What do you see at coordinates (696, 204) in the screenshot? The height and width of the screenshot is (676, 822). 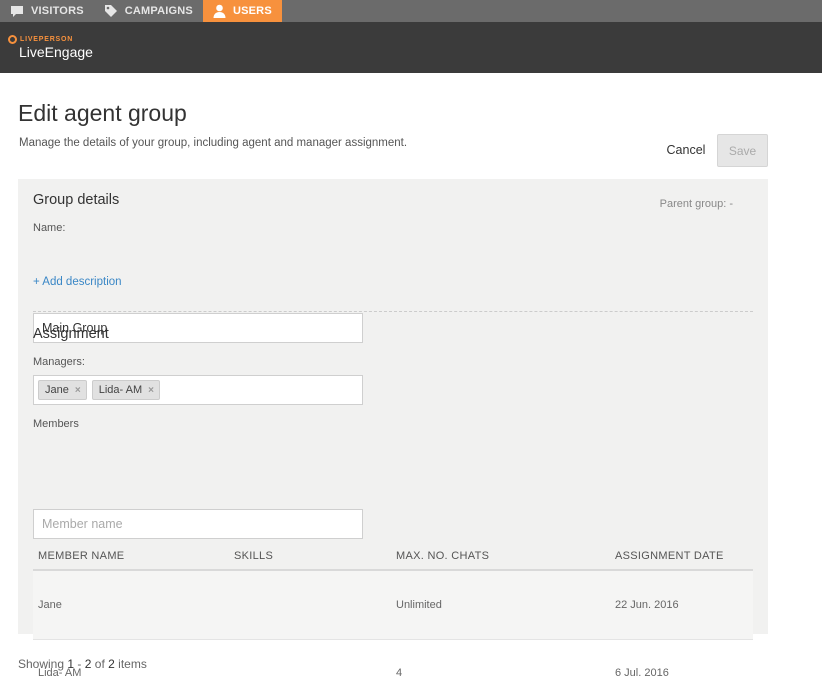 I see `parent-group-label: Parent group: -` at bounding box center [696, 204].